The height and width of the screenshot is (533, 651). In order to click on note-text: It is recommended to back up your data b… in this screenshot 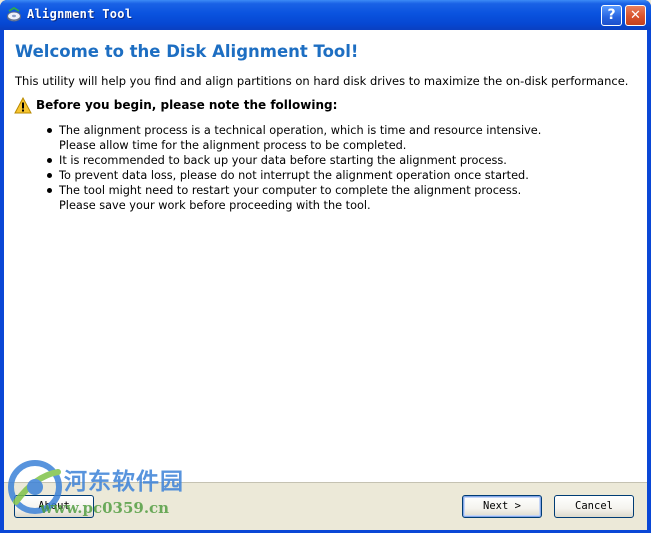, I will do `click(283, 160)`.